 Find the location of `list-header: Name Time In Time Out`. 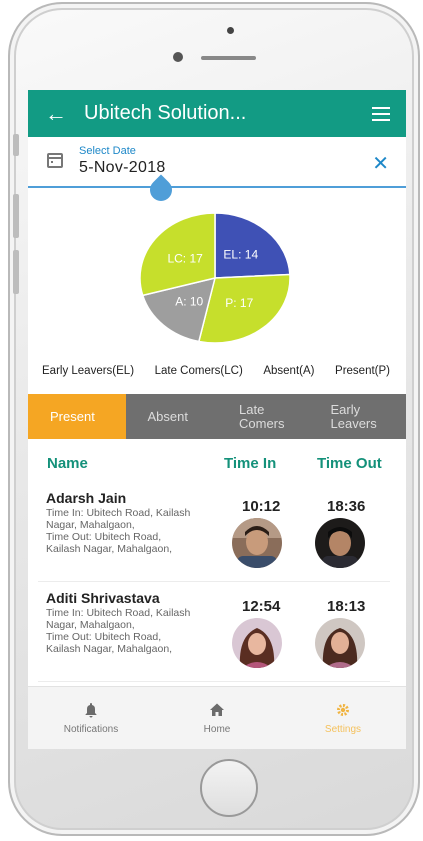

list-header: Name Time In Time Out is located at coordinates (217, 465).